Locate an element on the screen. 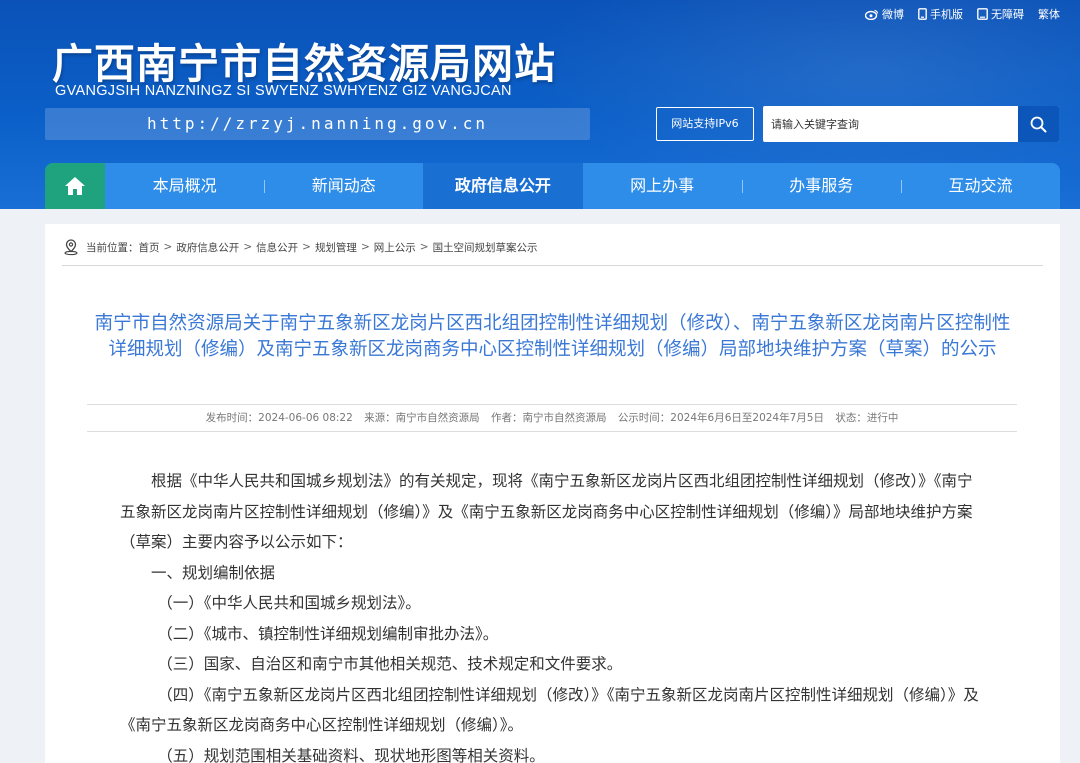  nav-item-overview: 本局概况 is located at coordinates (184, 186).